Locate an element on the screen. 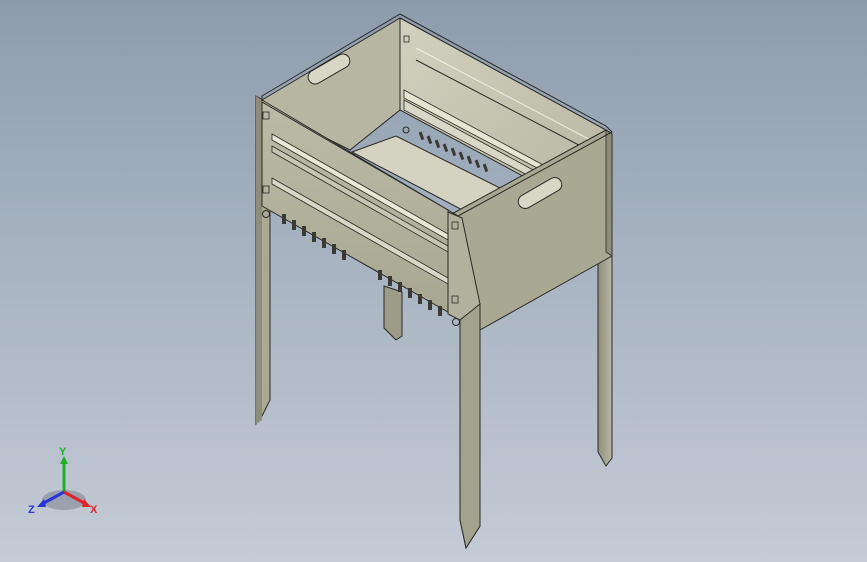 Image resolution: width=867 pixels, height=562 pixels. back-leg is located at coordinates (393, 313).